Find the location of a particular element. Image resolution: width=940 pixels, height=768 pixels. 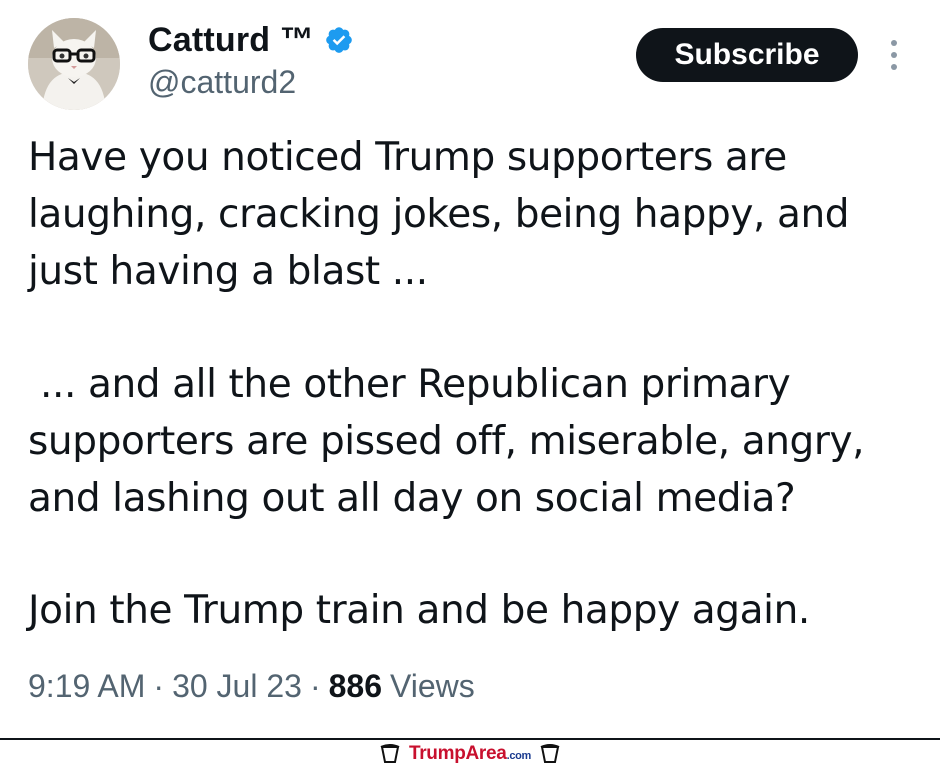

watermark-brand: TrumpArea.com is located at coordinates (470, 754).